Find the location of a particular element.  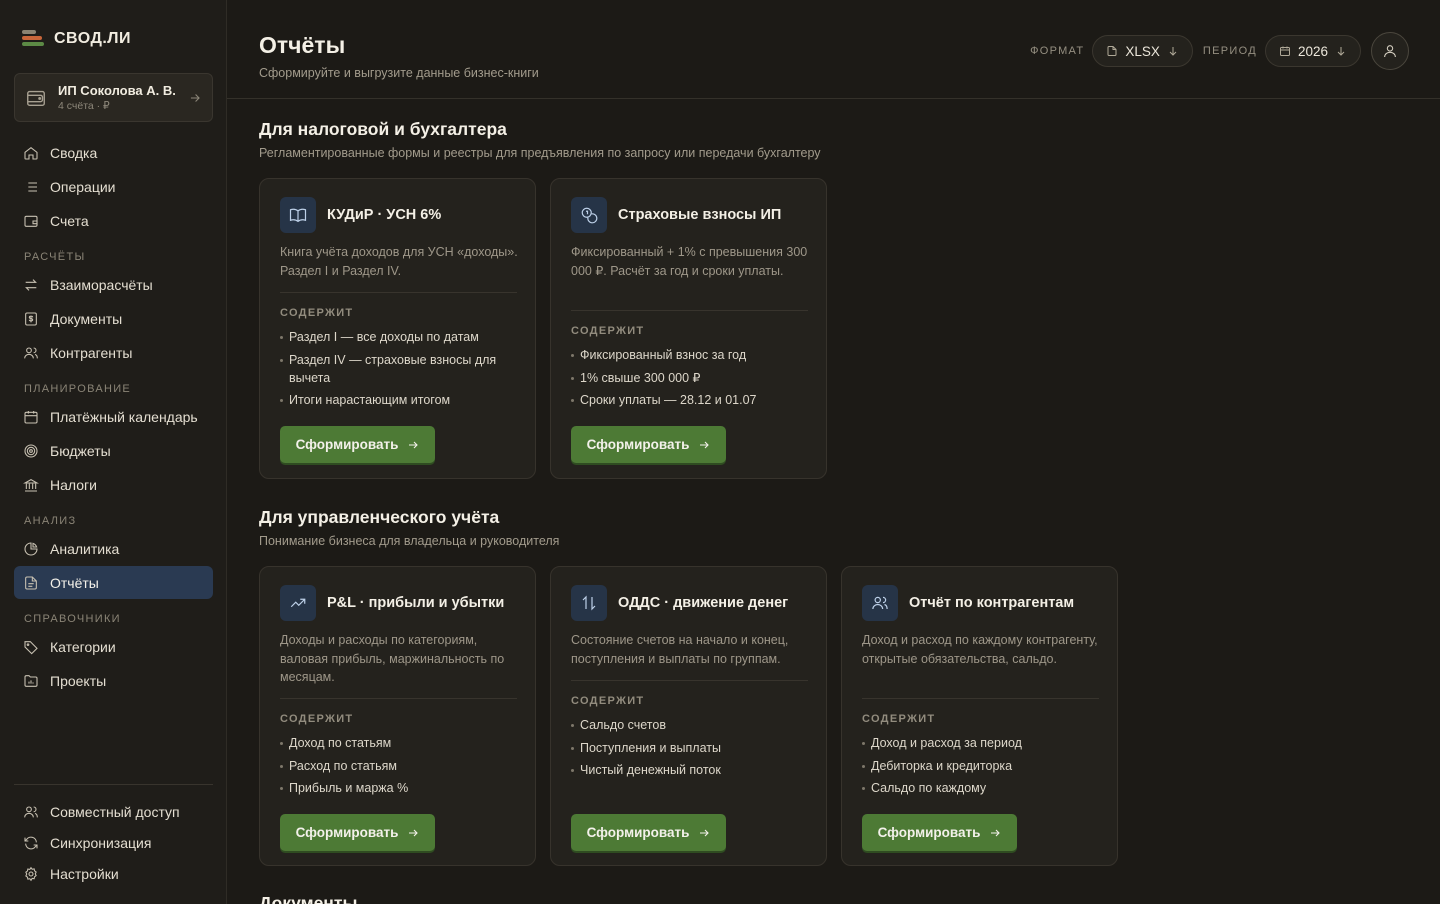

nav-item-budgets: Бюджеты is located at coordinates (113, 450).